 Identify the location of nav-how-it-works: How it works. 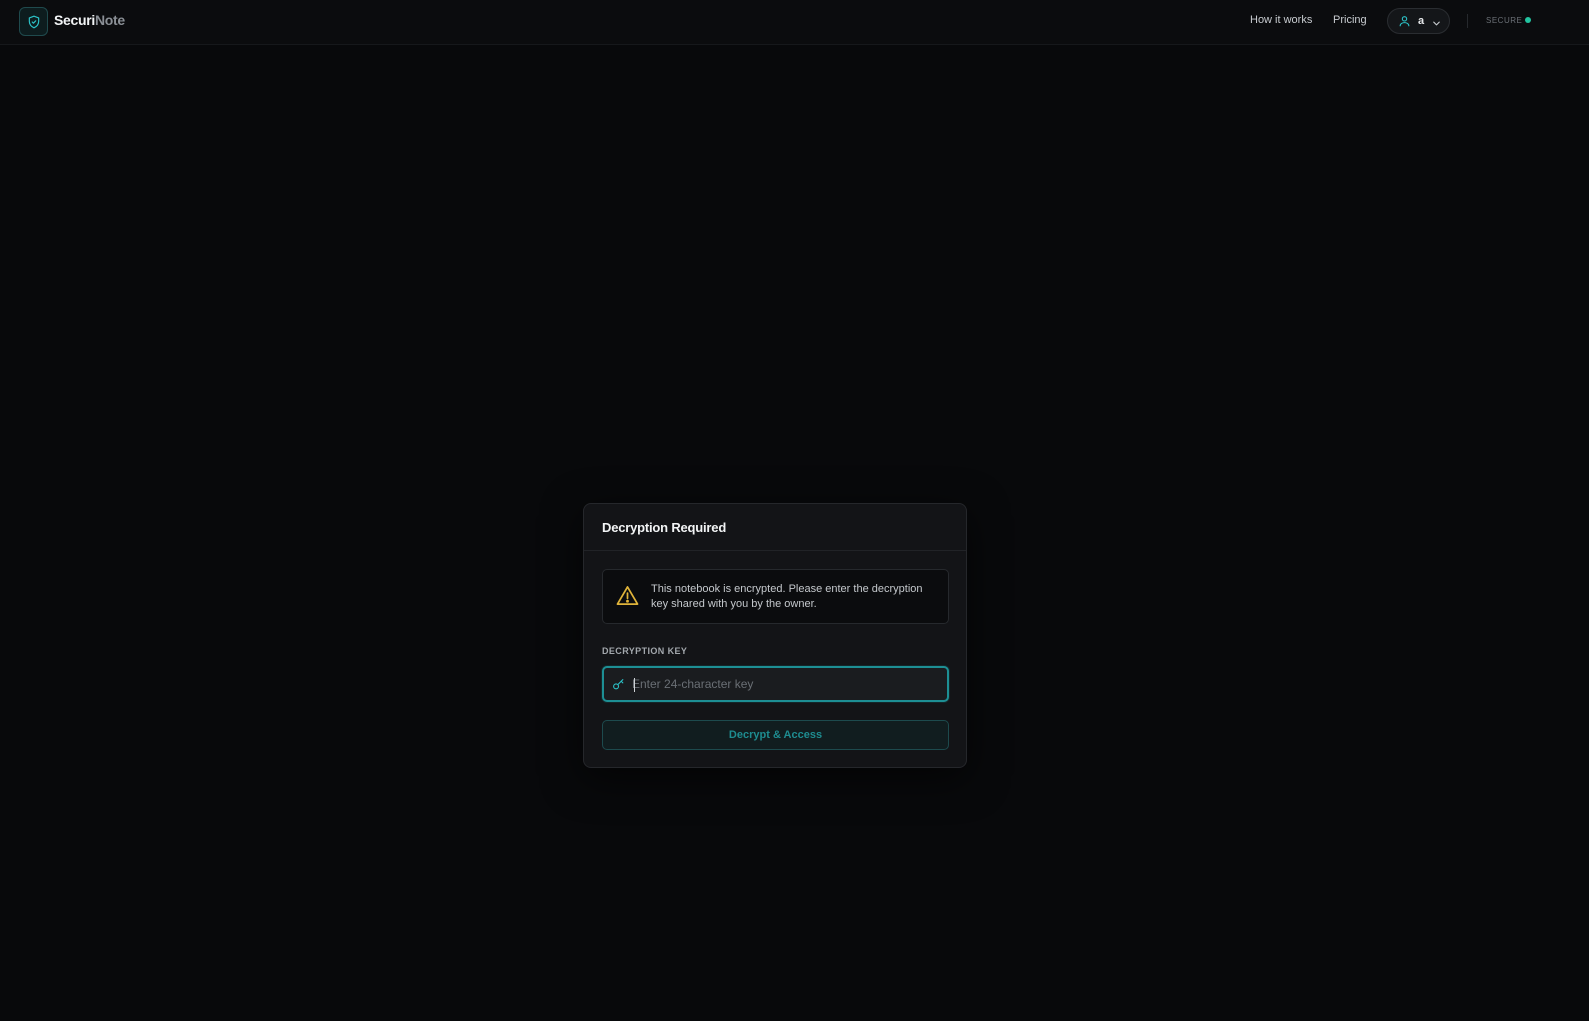
(1281, 20).